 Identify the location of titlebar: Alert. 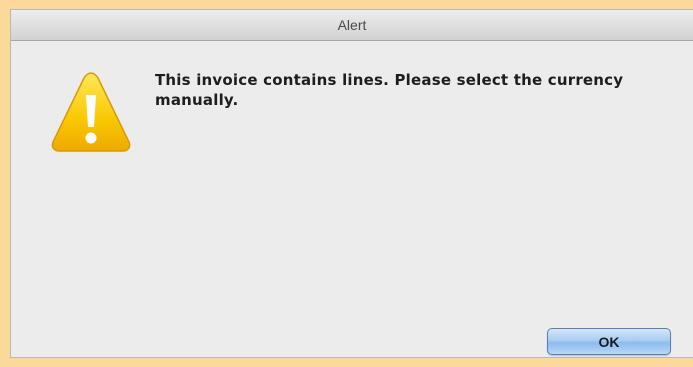
(352, 25).